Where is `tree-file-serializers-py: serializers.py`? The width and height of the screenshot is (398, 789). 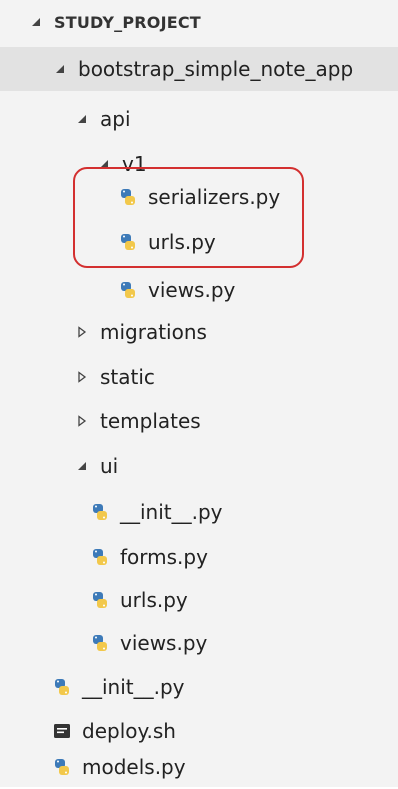 tree-file-serializers-py: serializers.py is located at coordinates (199, 197).